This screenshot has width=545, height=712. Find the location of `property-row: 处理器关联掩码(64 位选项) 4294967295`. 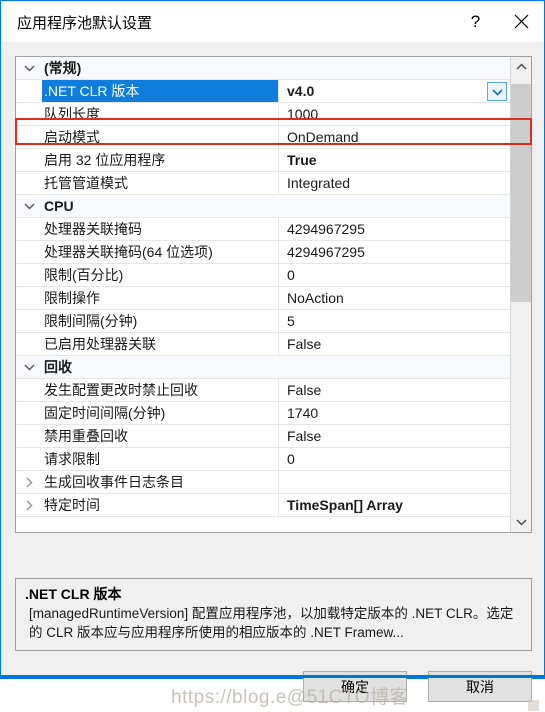

property-row: 处理器关联掩码(64 位选项) 4294967295 is located at coordinates (263, 252).